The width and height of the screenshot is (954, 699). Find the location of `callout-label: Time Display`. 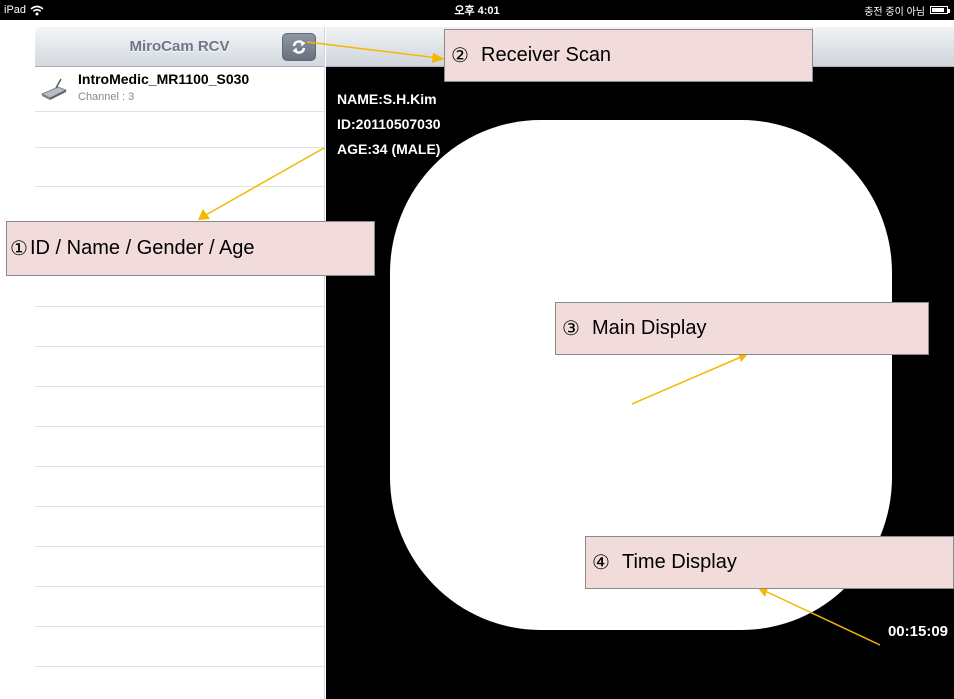

callout-label: Time Display is located at coordinates (679, 562).